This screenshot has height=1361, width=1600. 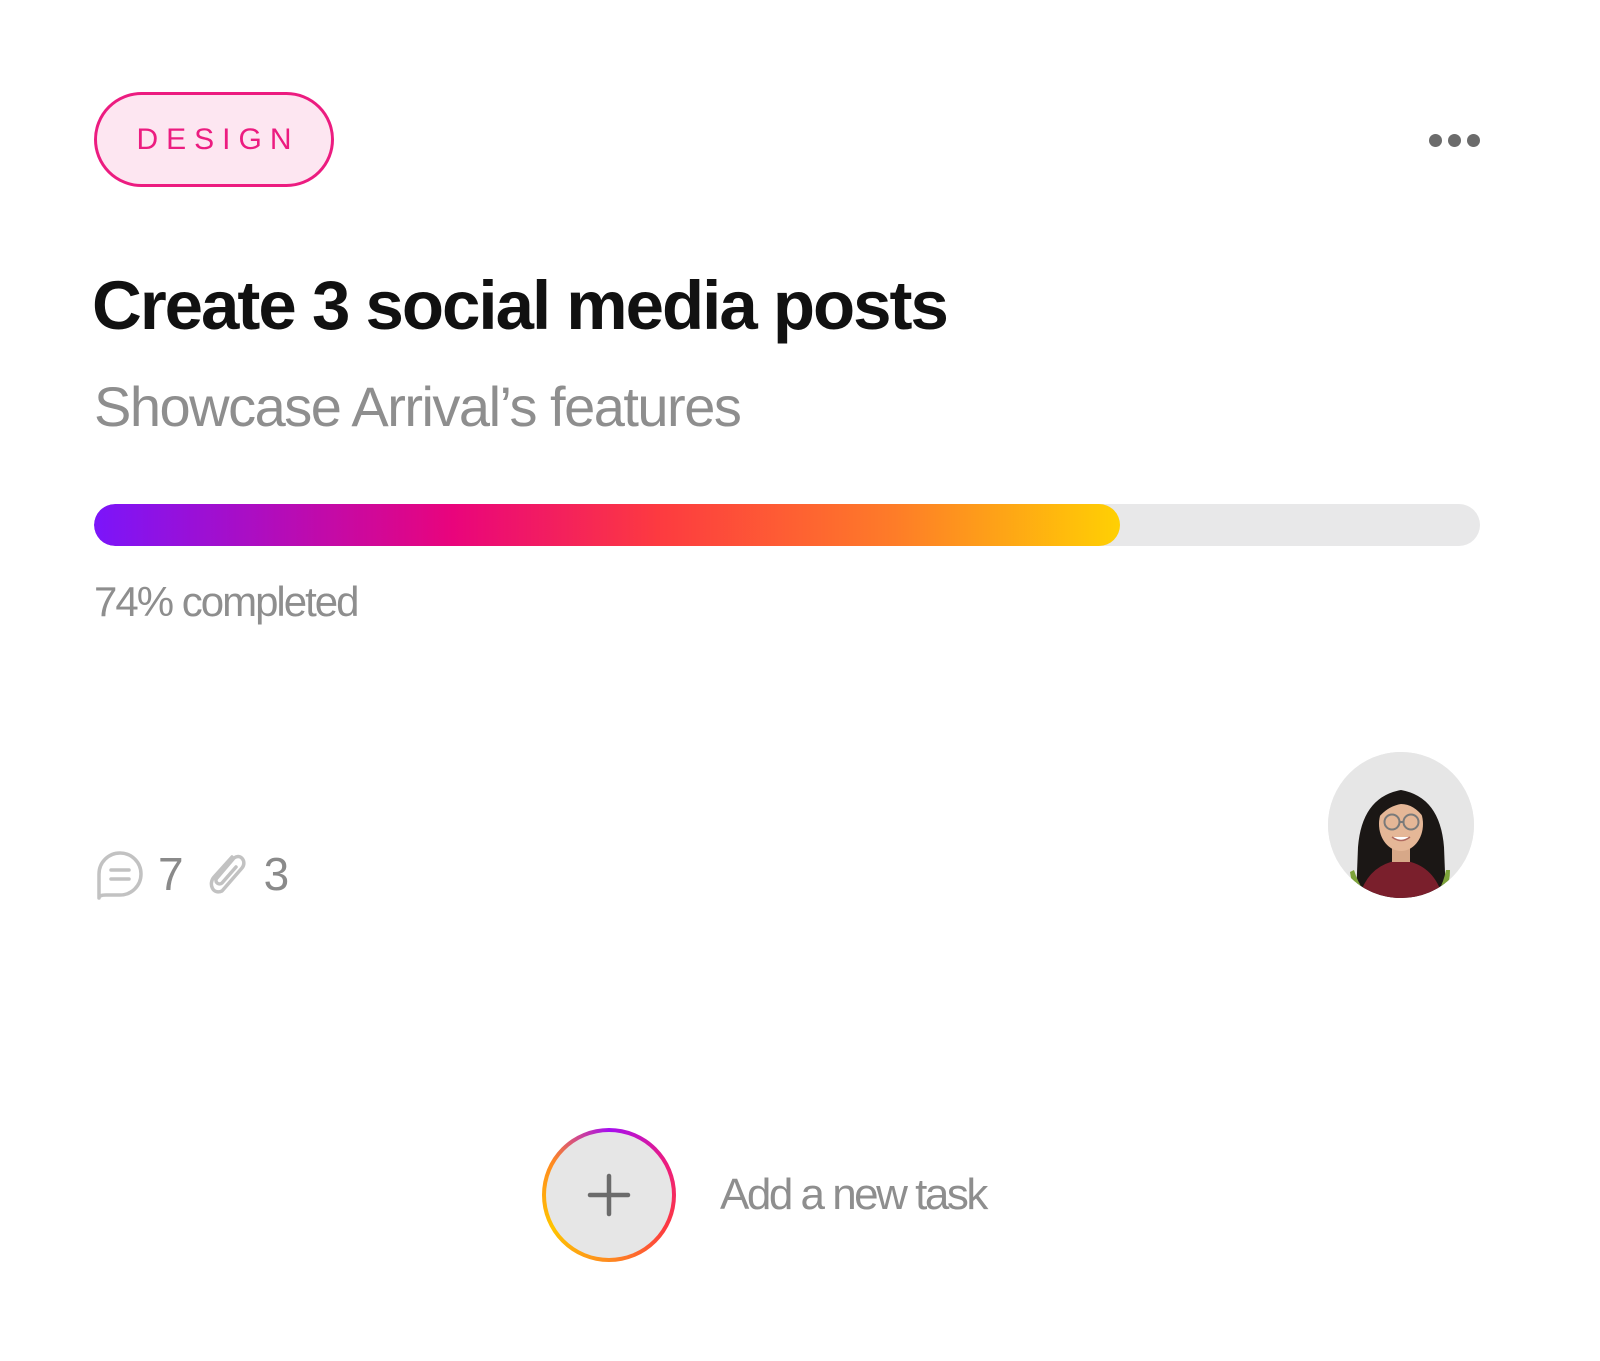 I want to click on attachment-count: 3, so click(x=276, y=874).